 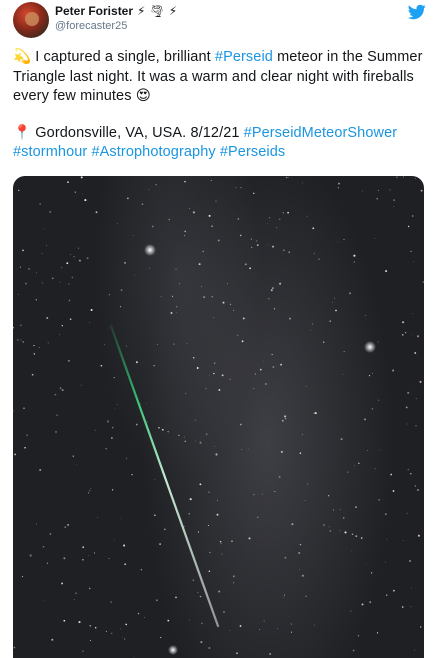 What do you see at coordinates (153, 152) in the screenshot?
I see `hashtag-link: #Astrophotography` at bounding box center [153, 152].